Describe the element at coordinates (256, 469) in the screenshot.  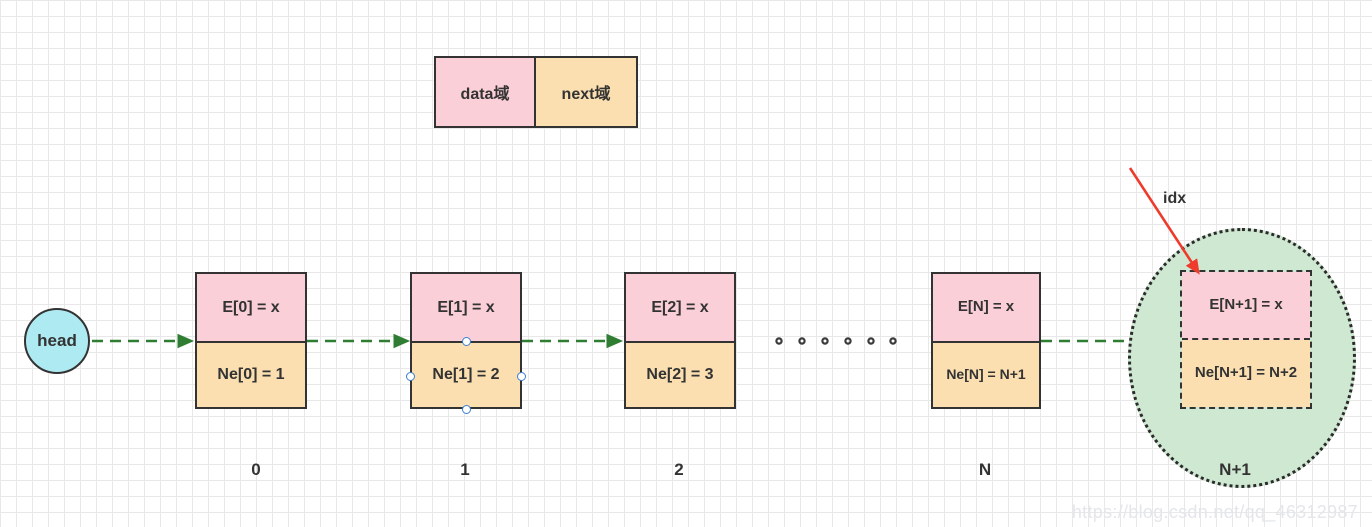
I see `index-label-0: 0` at that location.